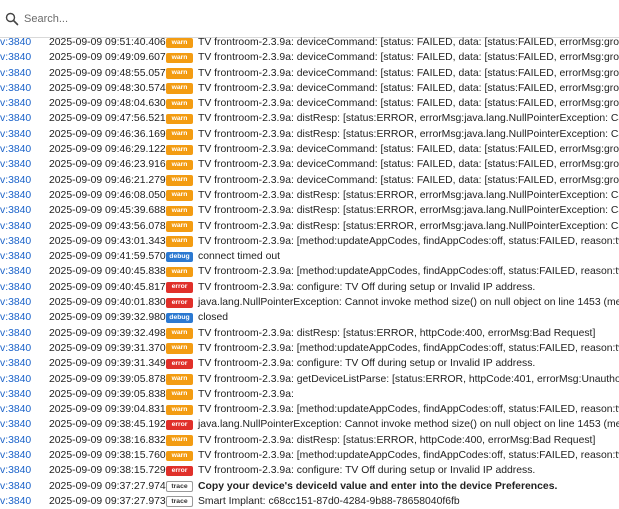 Image resolution: width=619 pixels, height=509 pixels. What do you see at coordinates (107, 486) in the screenshot?
I see `log-timestamp: 2025-09-09 09:37:27.974` at bounding box center [107, 486].